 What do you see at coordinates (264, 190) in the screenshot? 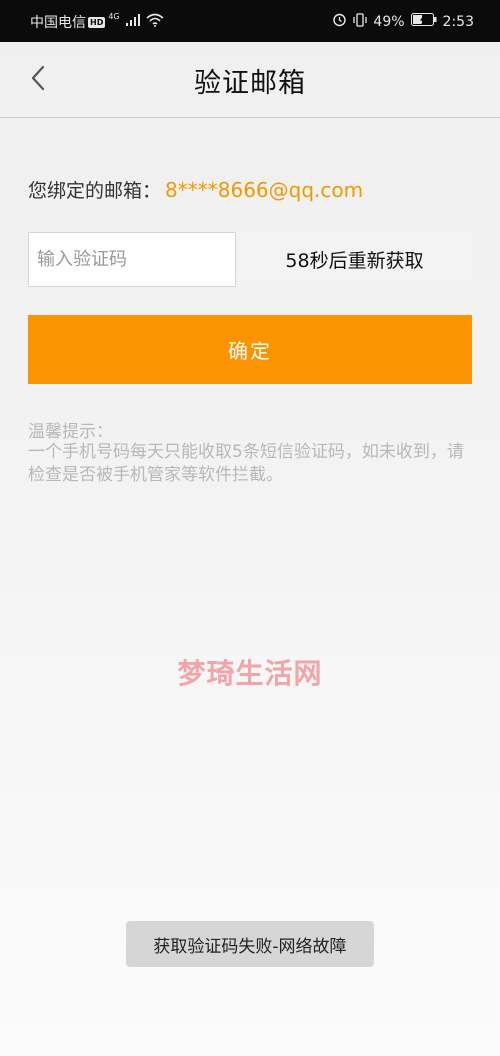
I see `bound-email-value: 8****8666@qq.com` at bounding box center [264, 190].